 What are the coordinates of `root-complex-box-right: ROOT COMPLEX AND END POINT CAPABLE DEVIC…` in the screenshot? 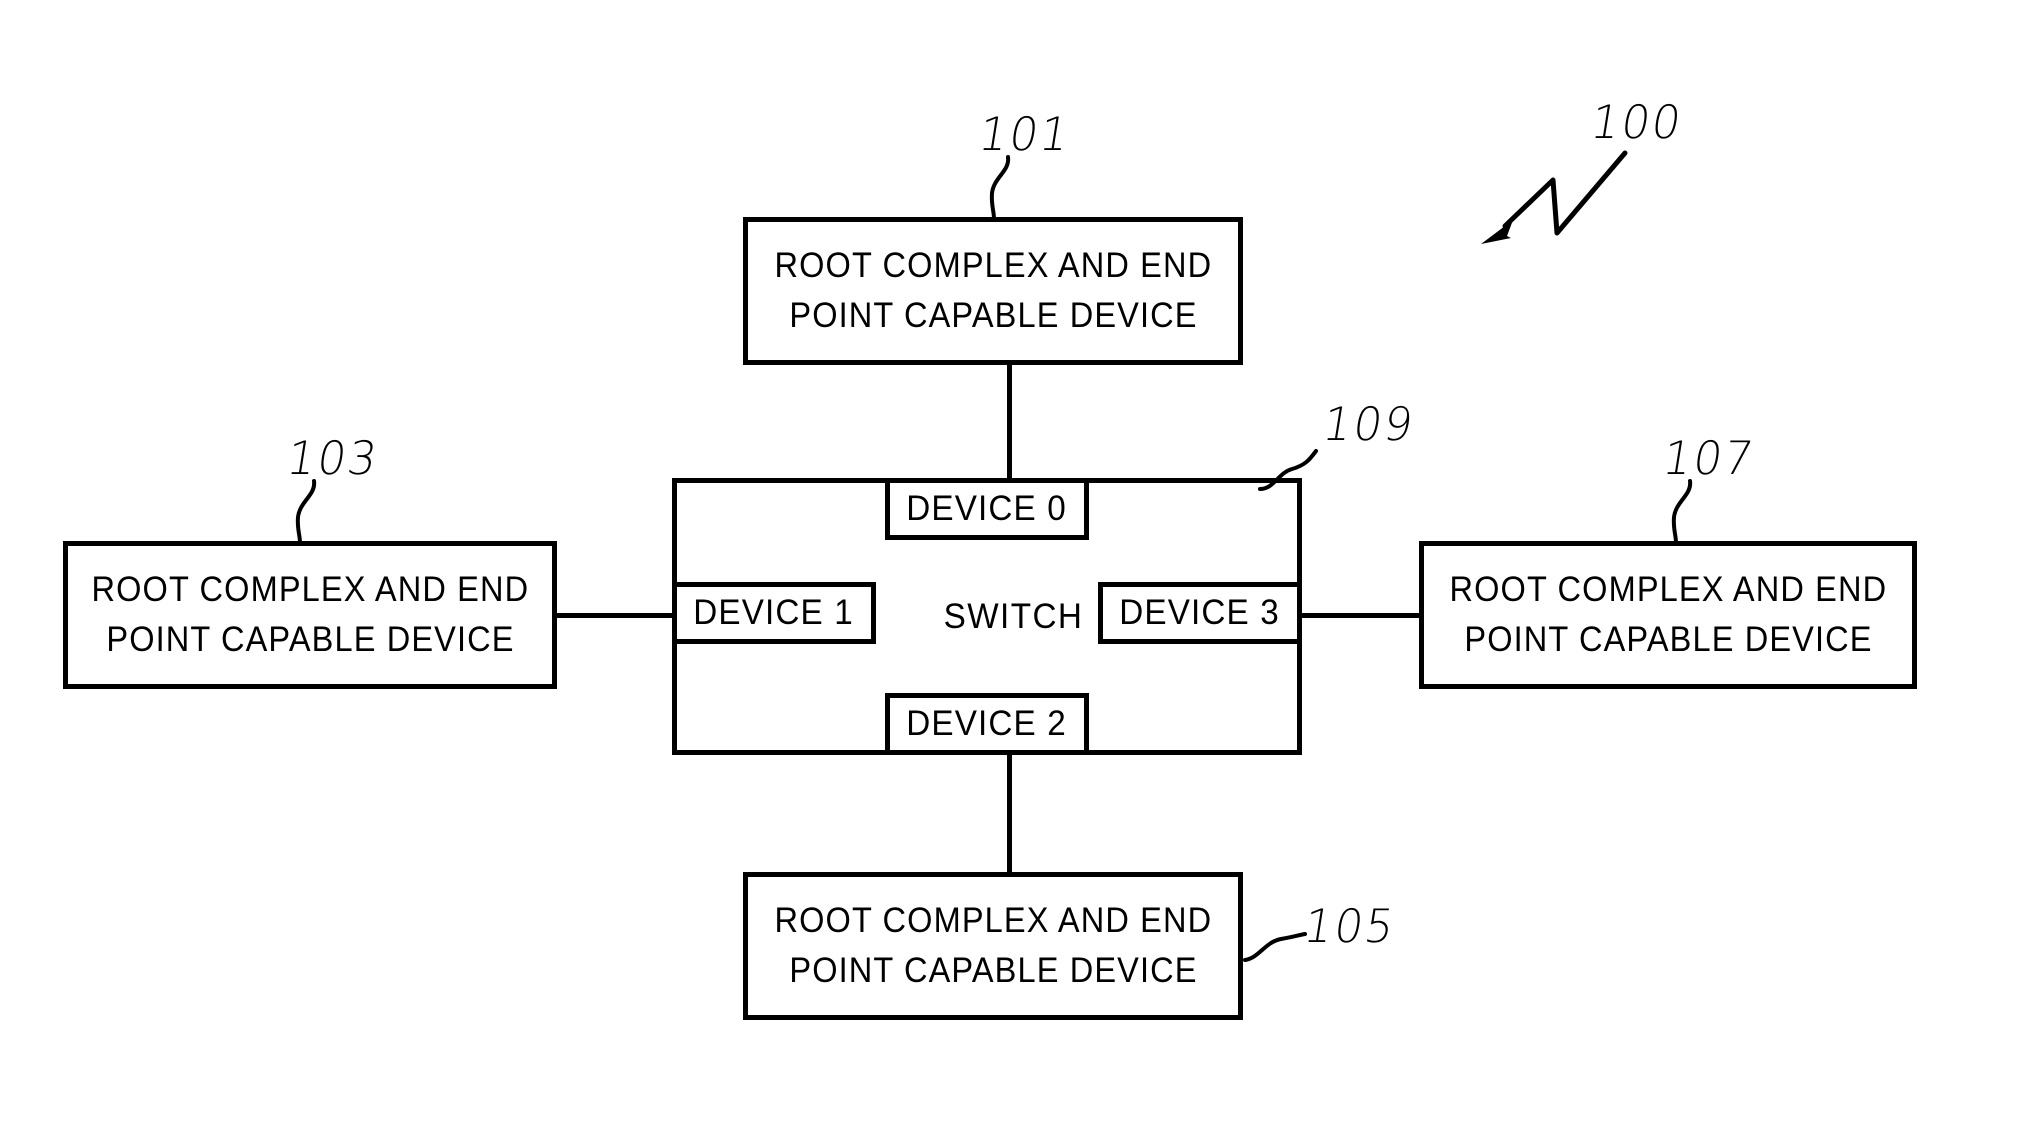 It's located at (1668, 615).